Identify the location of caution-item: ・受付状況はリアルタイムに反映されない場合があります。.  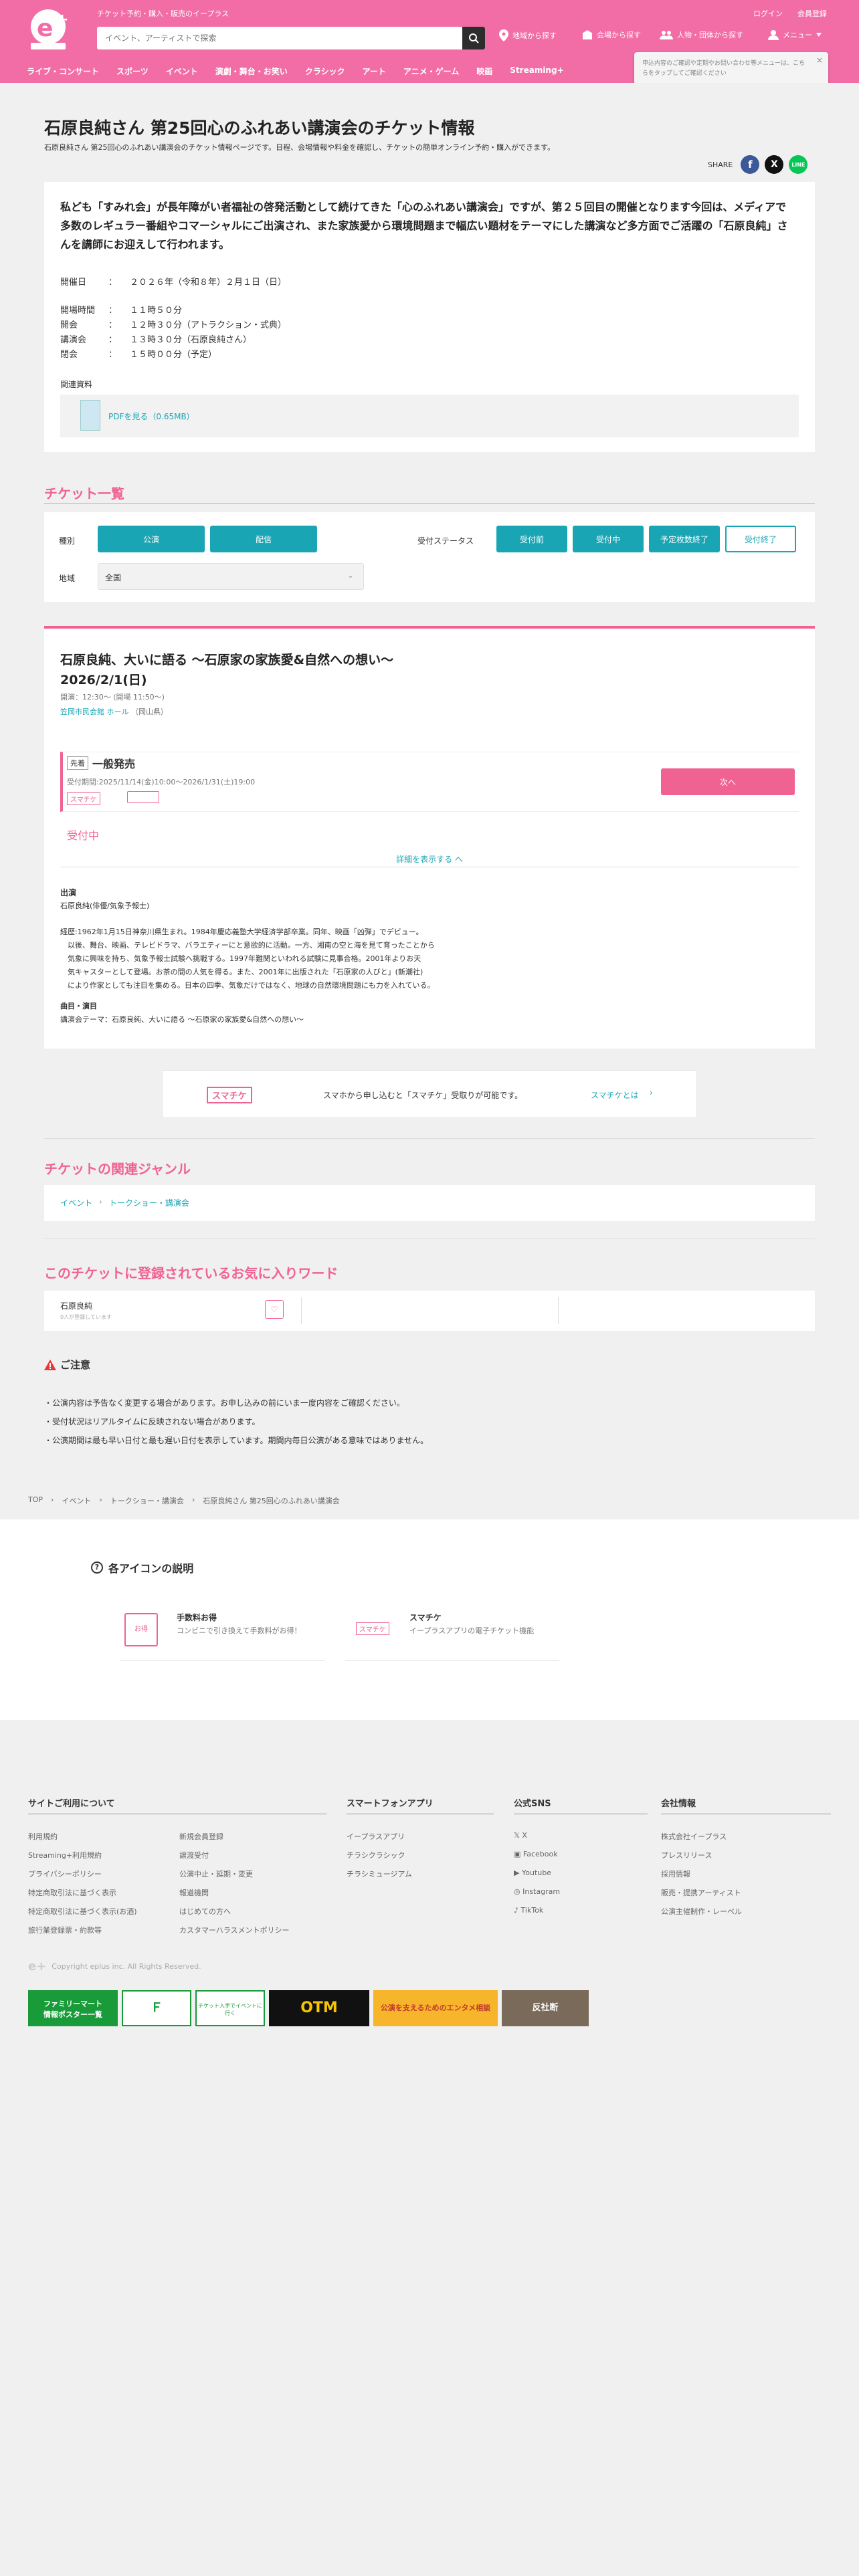
(152, 1421).